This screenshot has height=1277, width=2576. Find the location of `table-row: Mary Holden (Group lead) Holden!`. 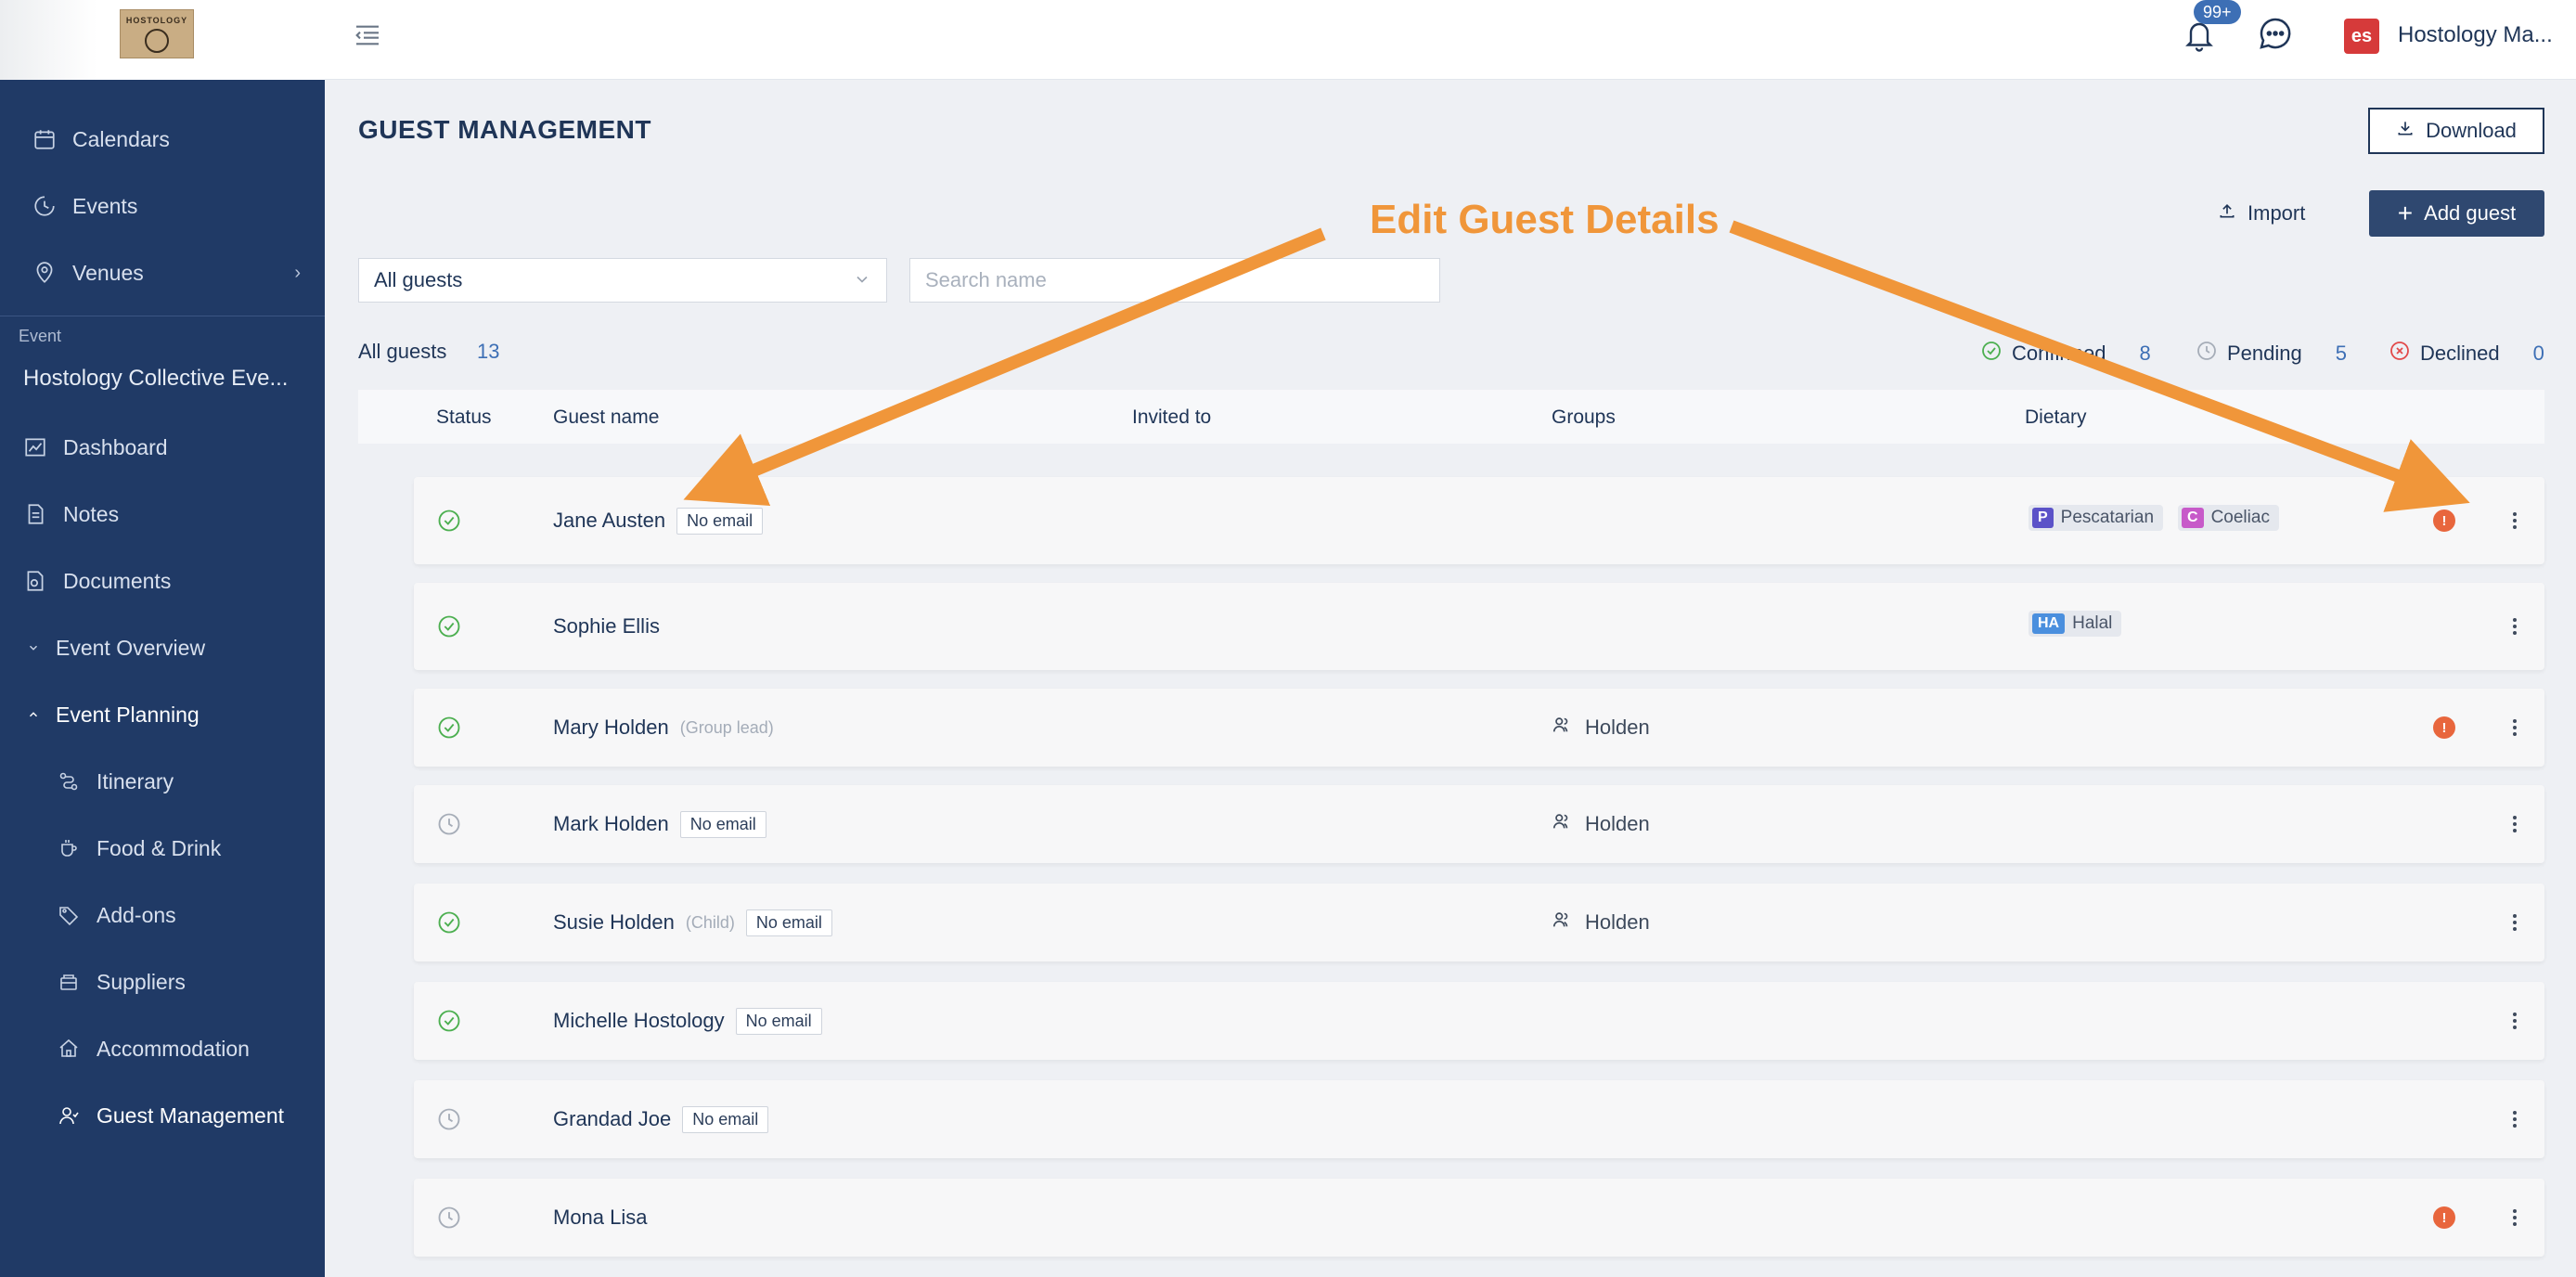

table-row: Mary Holden (Group lead) Holden! is located at coordinates (1479, 728).